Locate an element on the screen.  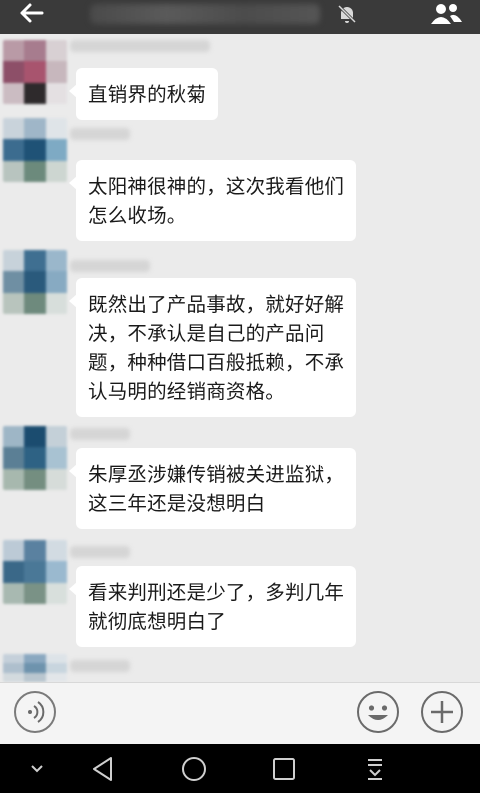
chevron-down-icon is located at coordinates (37, 769).